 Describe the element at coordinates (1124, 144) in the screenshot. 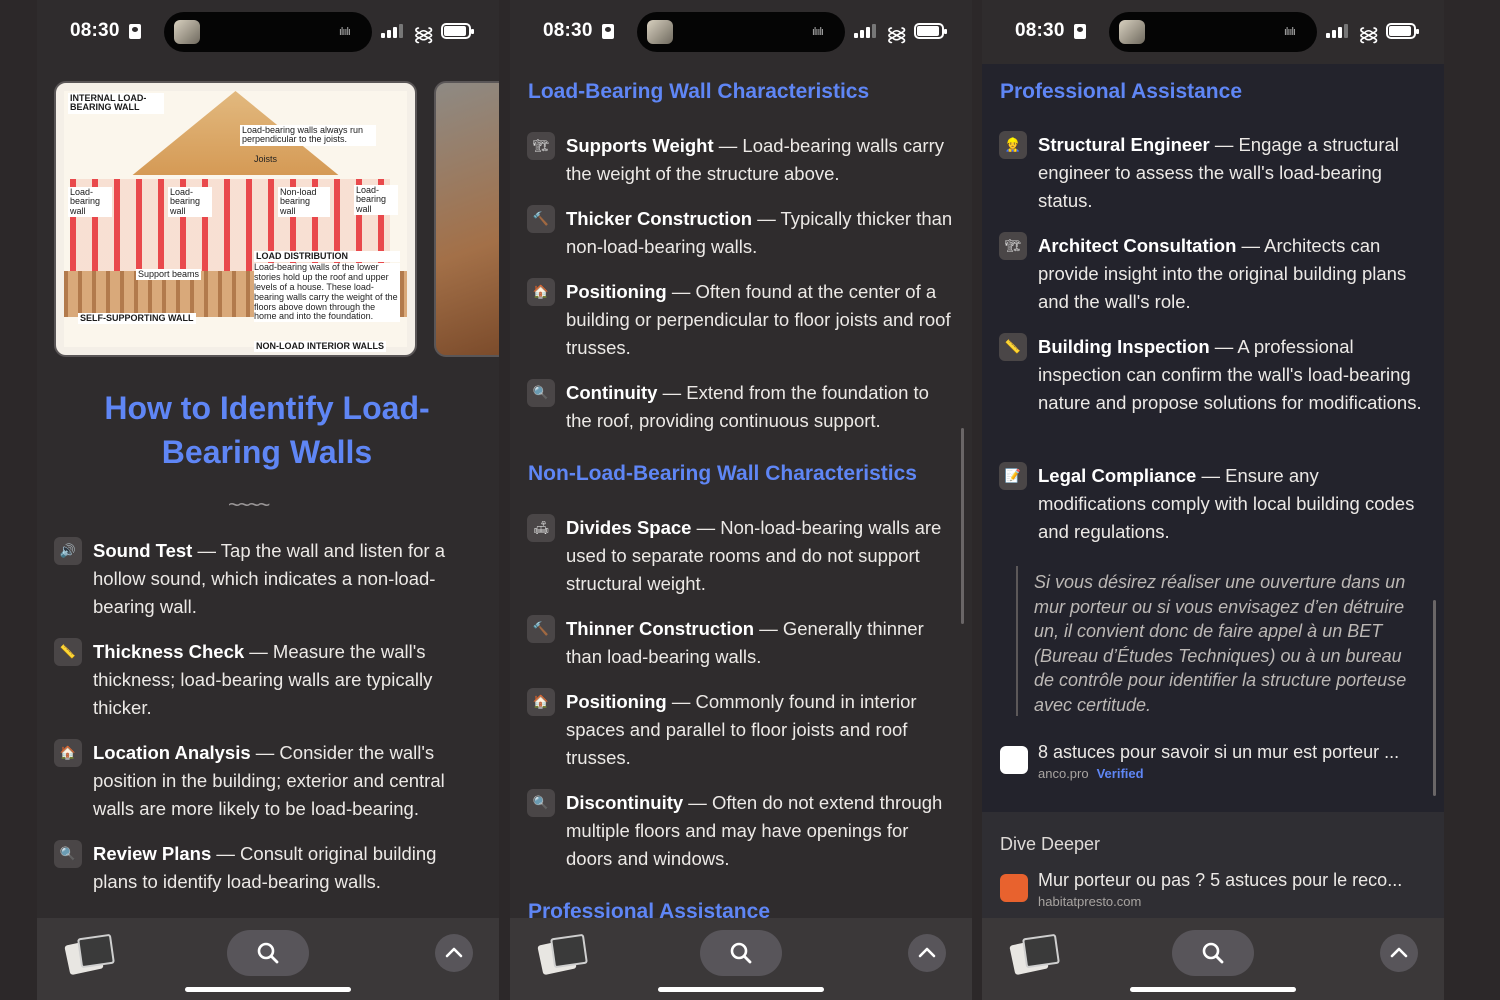

I see `item-title: Structural Engineer` at that location.